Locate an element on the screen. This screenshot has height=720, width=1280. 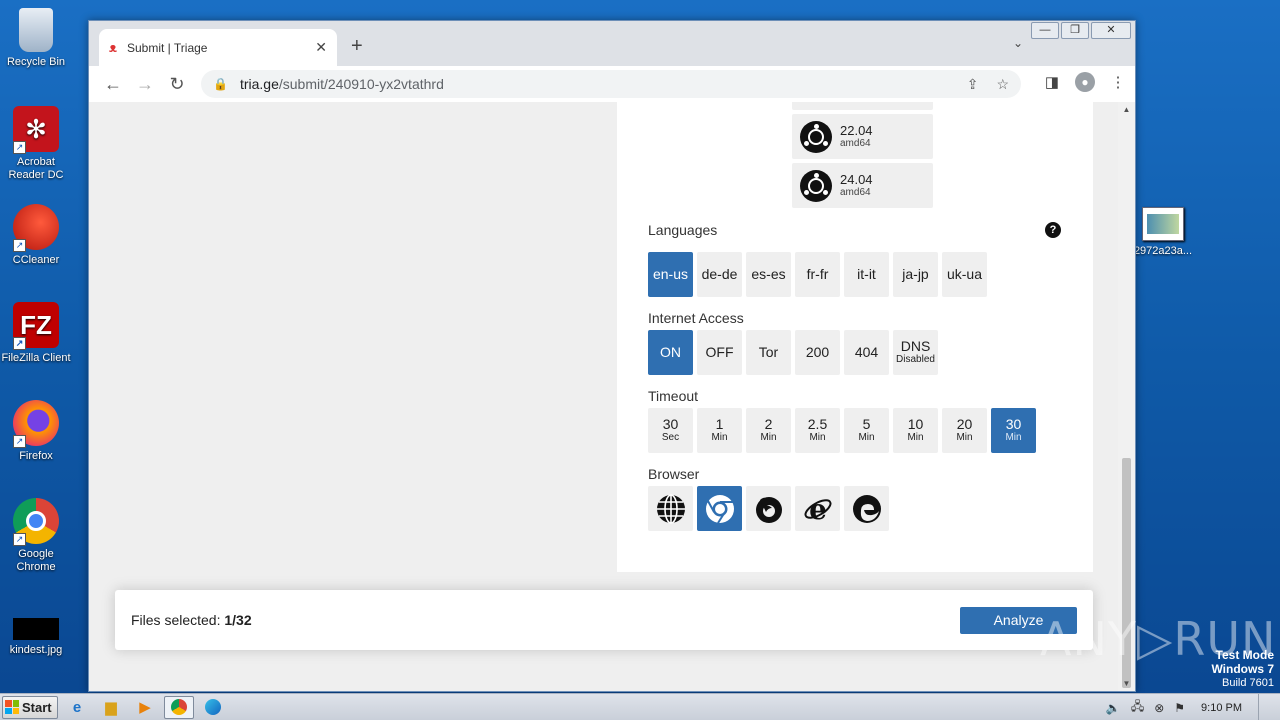
timeout-option-30-min: 30 Min is located at coordinates (1013, 430).